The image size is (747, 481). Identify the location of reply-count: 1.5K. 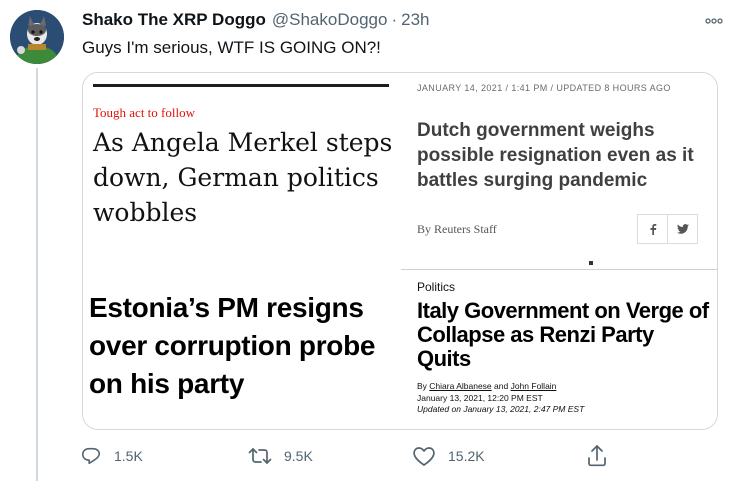
(128, 456).